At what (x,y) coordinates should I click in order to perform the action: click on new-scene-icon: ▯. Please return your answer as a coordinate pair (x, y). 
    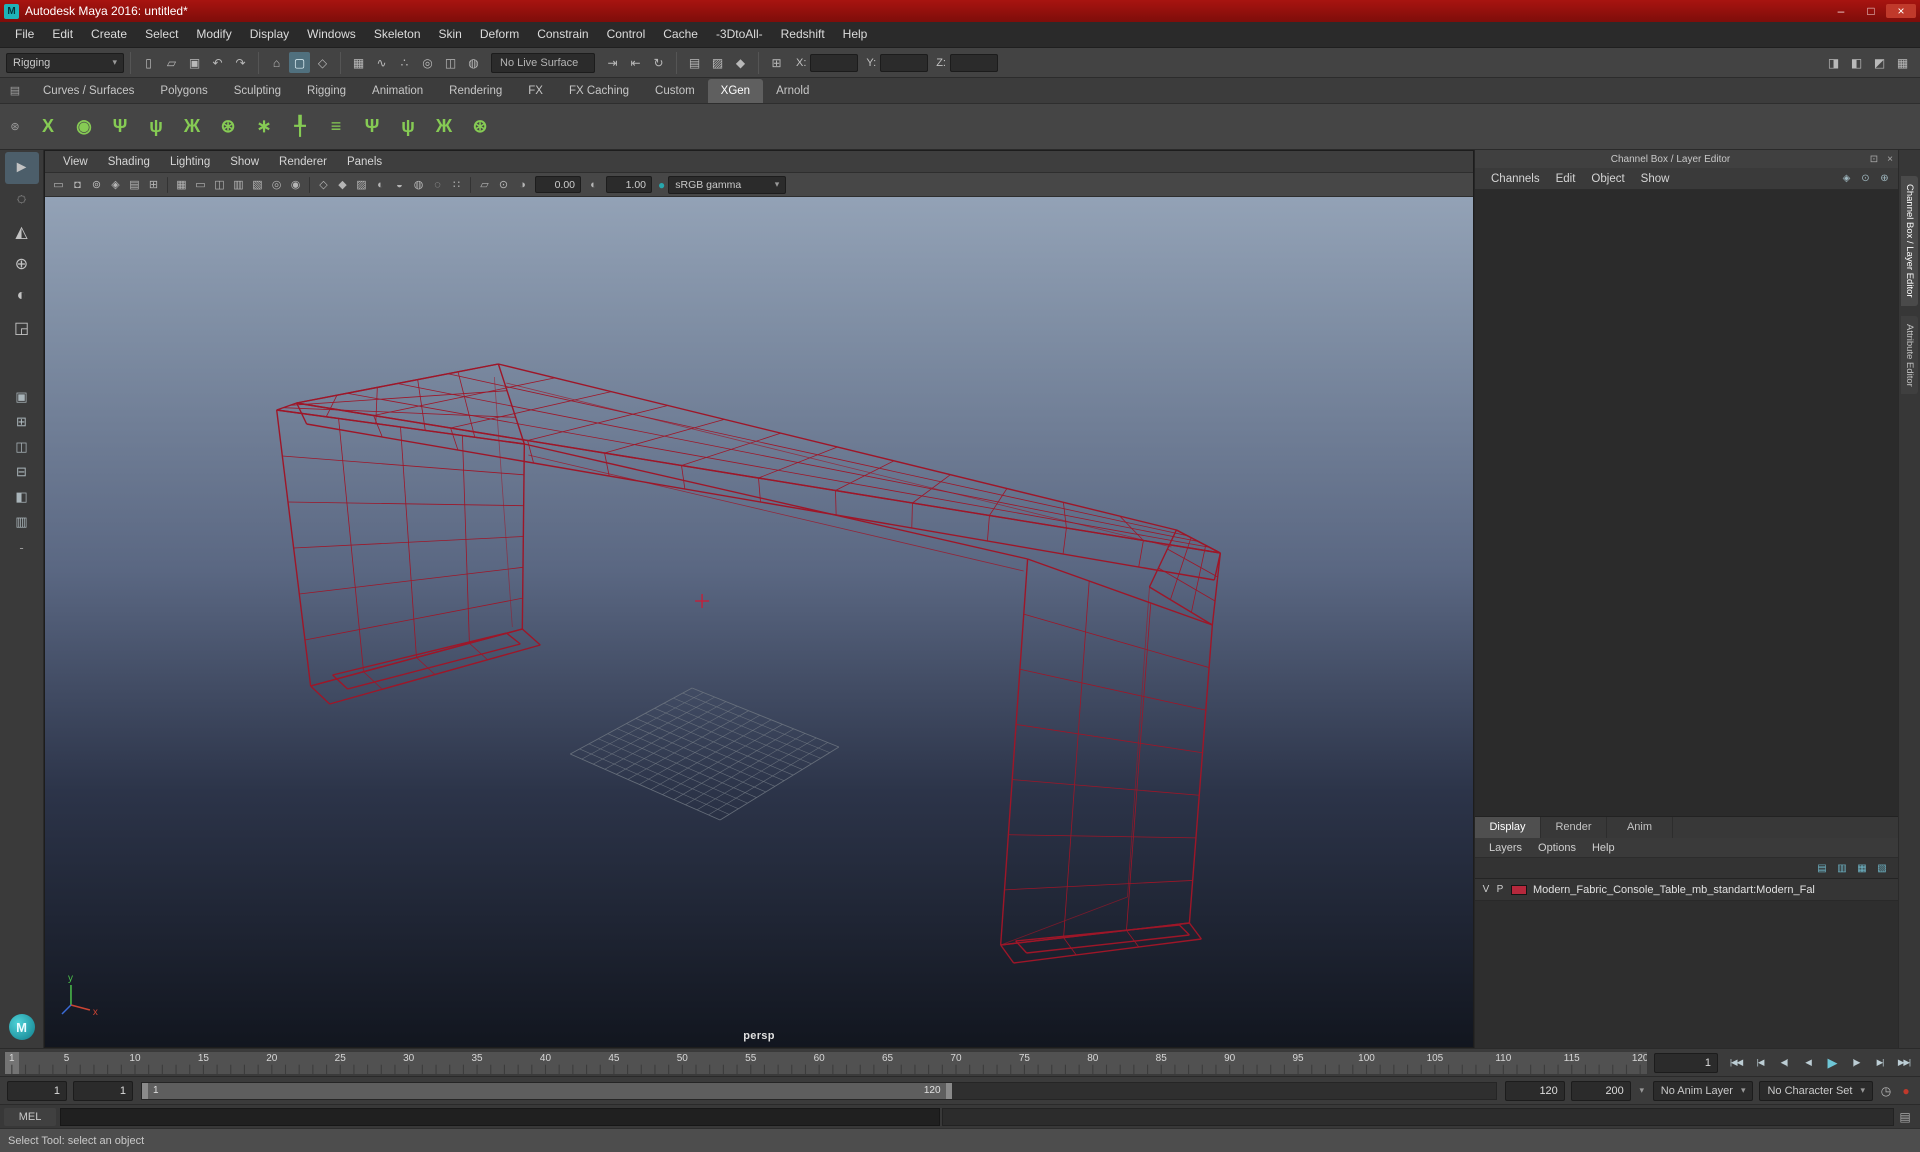
    Looking at the image, I should click on (148, 62).